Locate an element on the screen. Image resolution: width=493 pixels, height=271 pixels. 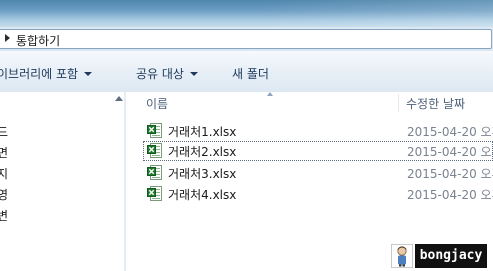
avatar is located at coordinates (402, 256).